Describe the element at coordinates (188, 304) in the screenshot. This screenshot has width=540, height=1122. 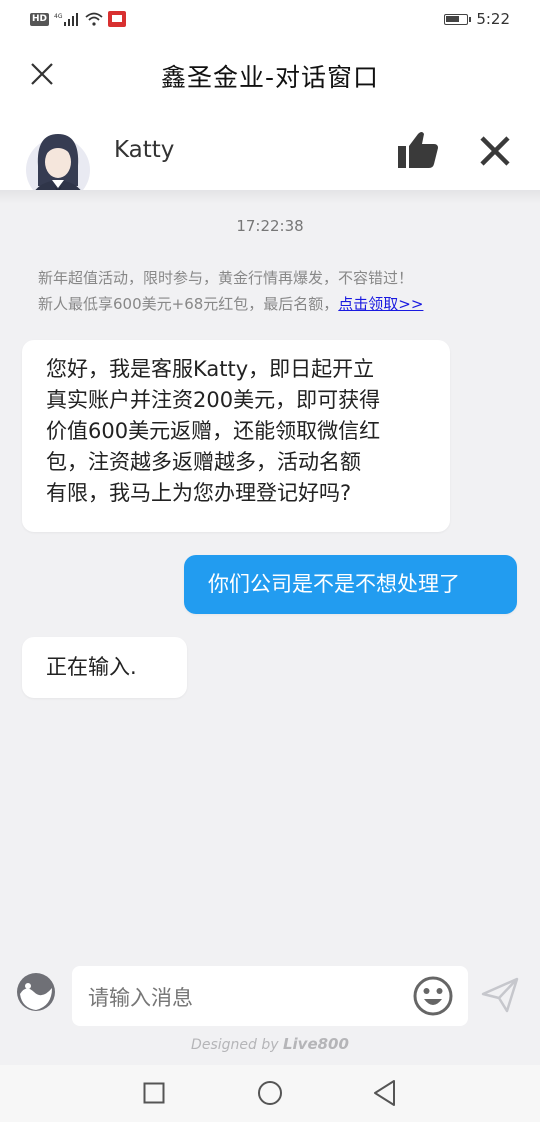
I see `promo-notice-text: 新人最低享600美元+68元红包，最后名额，` at that location.